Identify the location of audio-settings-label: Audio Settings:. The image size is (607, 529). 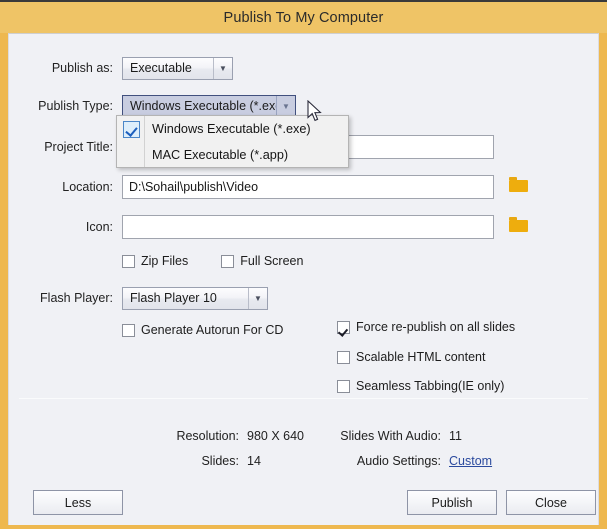
(398, 461).